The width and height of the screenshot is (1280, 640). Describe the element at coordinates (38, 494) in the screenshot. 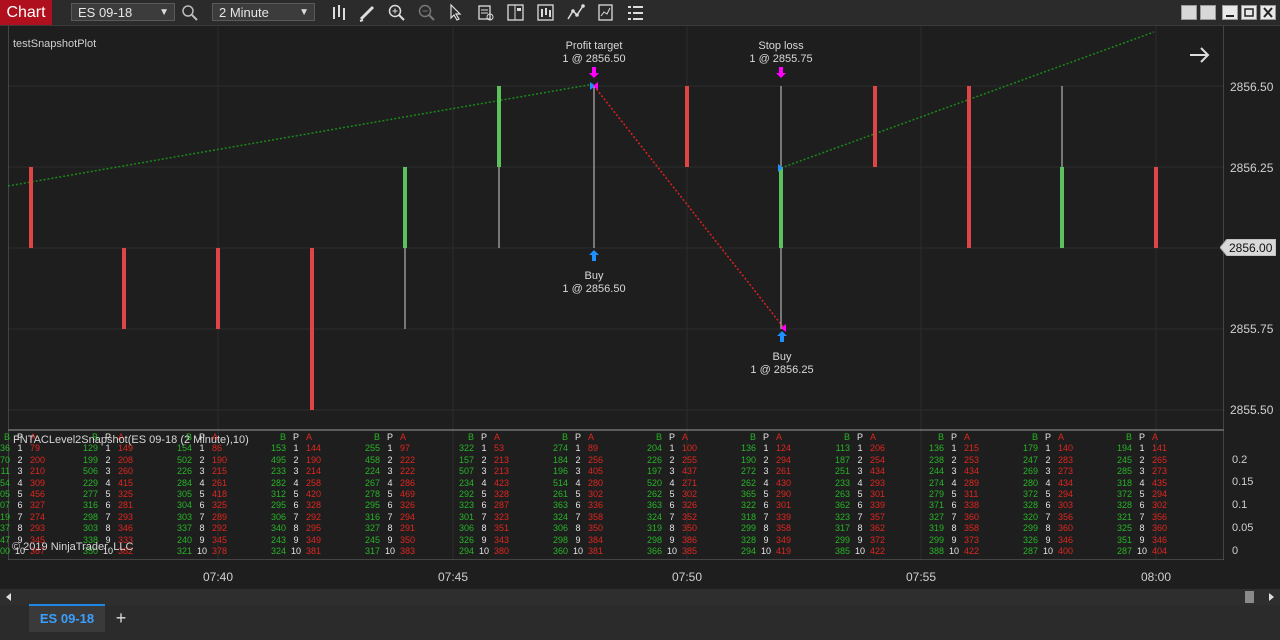

I see `level2-cell-a: 456` at that location.